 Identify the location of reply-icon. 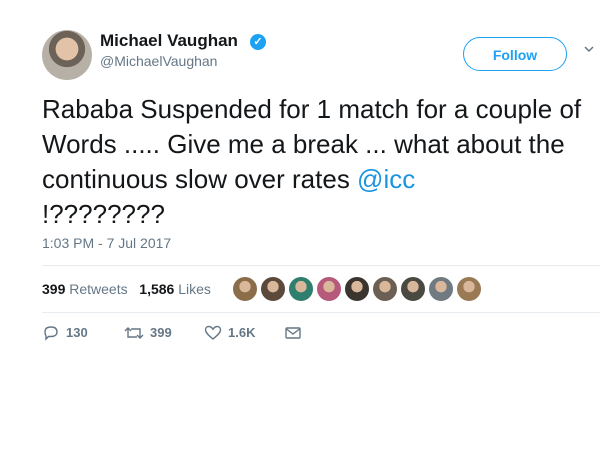
(51, 333).